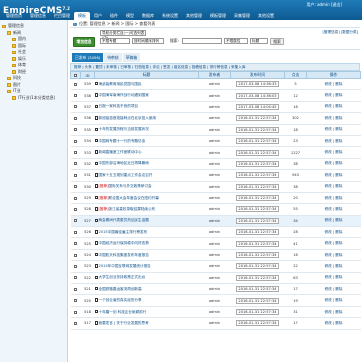 The width and height of the screenshot is (362, 362). Describe the element at coordinates (113, 57) in the screenshot. I see `status-tab: 待审核` at that location.